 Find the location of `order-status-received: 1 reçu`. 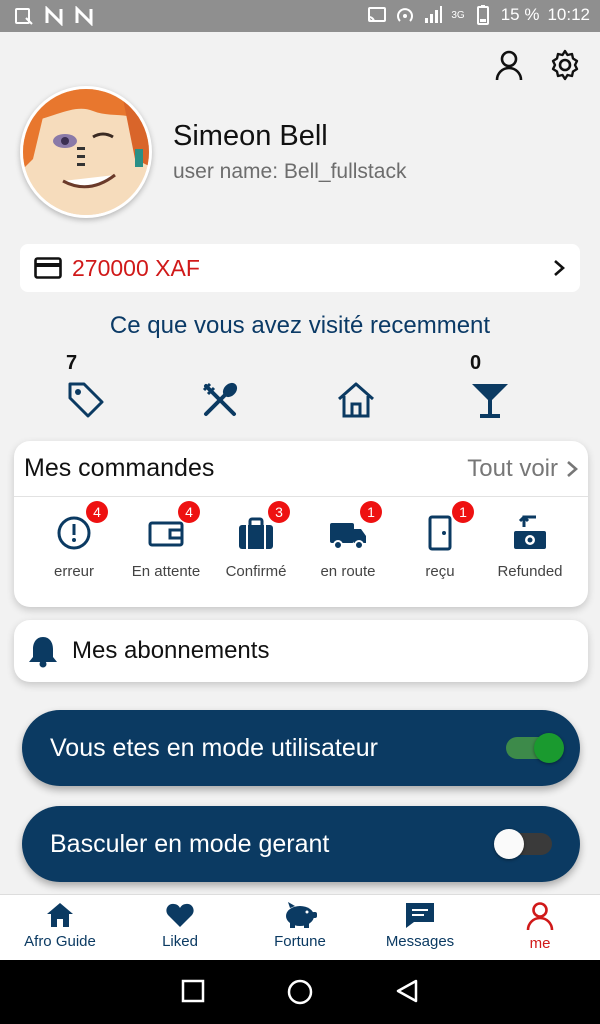

order-status-received: 1 reçu is located at coordinates (440, 540).